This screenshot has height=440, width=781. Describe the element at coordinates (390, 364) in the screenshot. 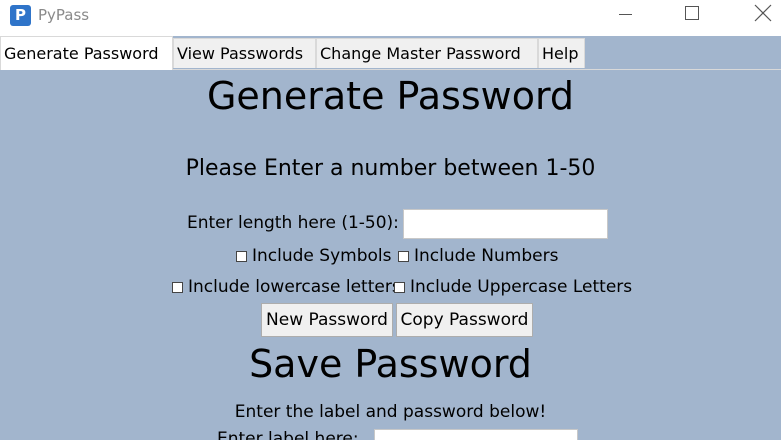

I see `save-heading: Save Password` at that location.